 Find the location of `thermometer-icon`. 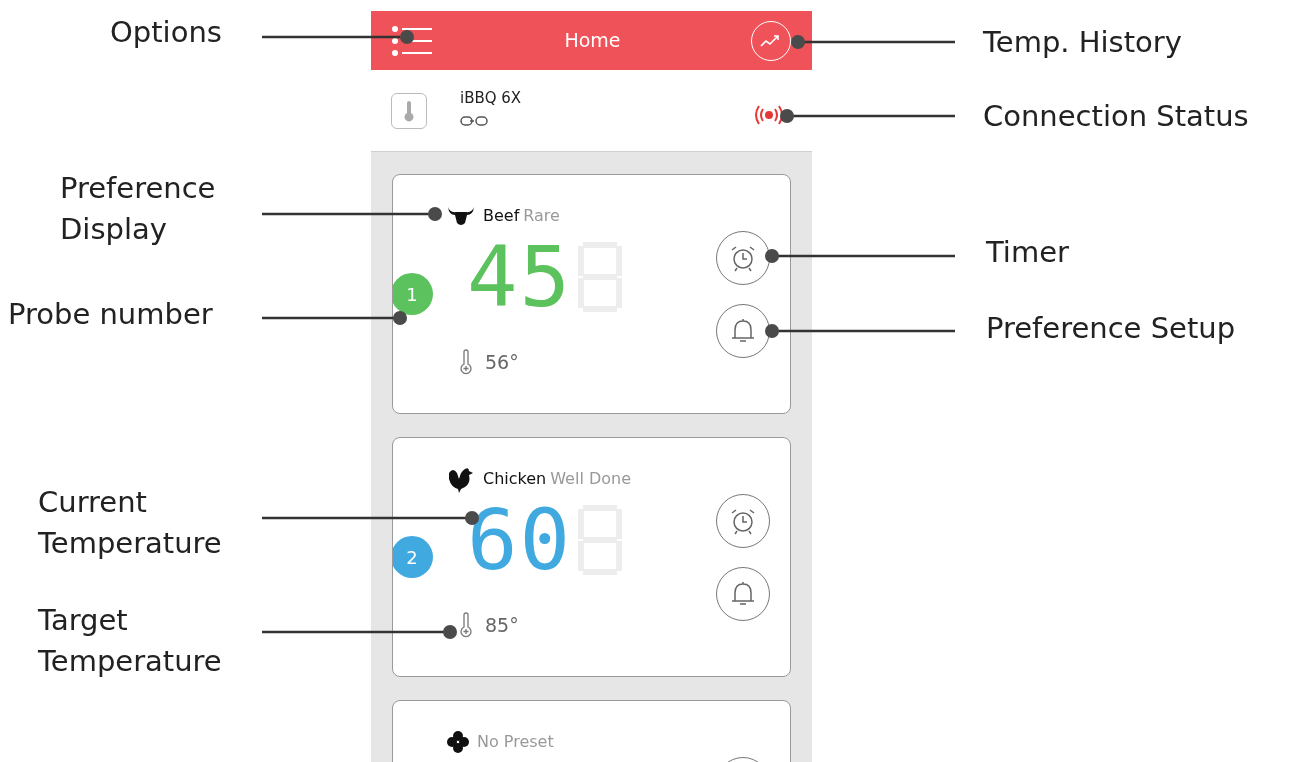

thermometer-icon is located at coordinates (409, 110).